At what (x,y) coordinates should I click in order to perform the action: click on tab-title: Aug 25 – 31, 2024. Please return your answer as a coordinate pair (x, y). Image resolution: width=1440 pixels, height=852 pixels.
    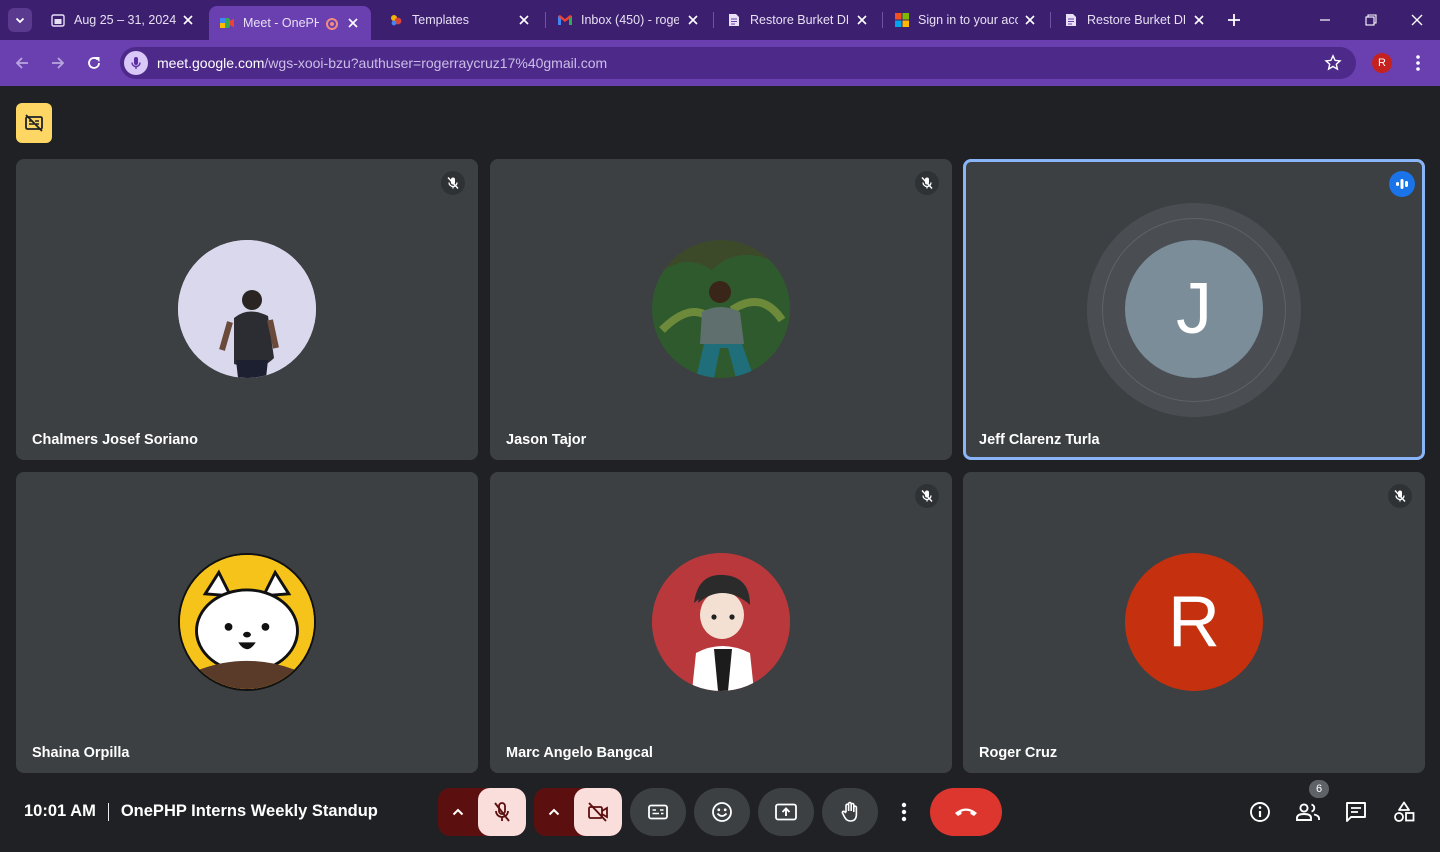
    Looking at the image, I should click on (125, 20).